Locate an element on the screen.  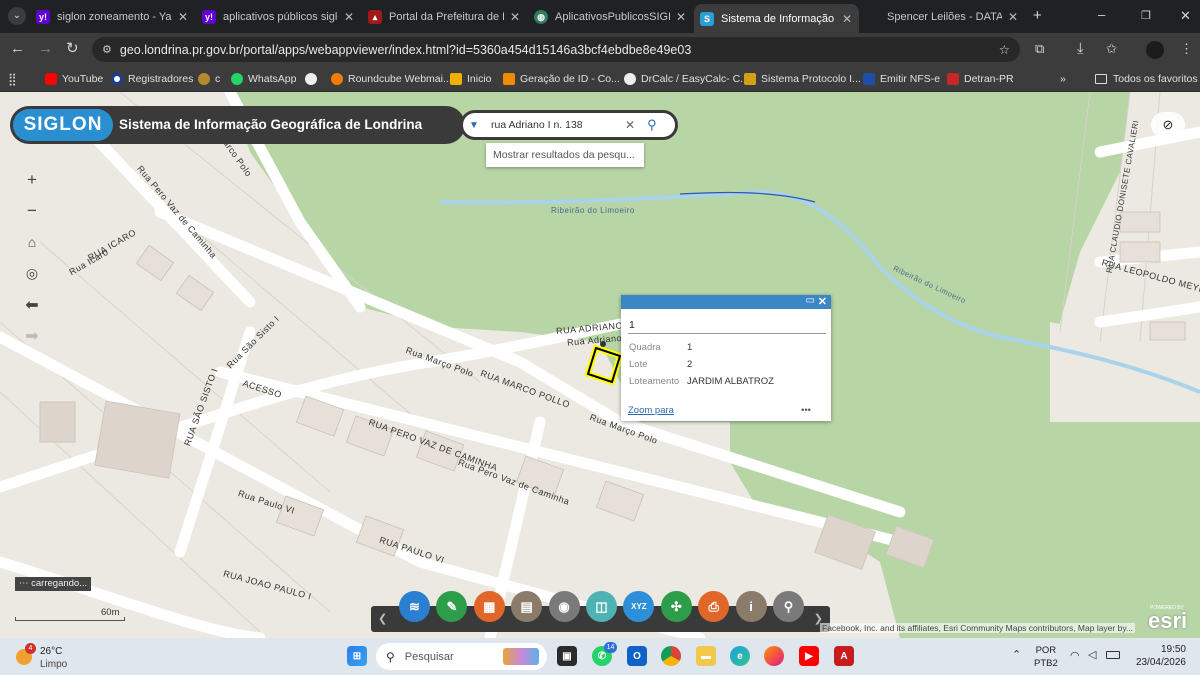
file-explorer-icon: ▬ is located at coordinates (706, 656).